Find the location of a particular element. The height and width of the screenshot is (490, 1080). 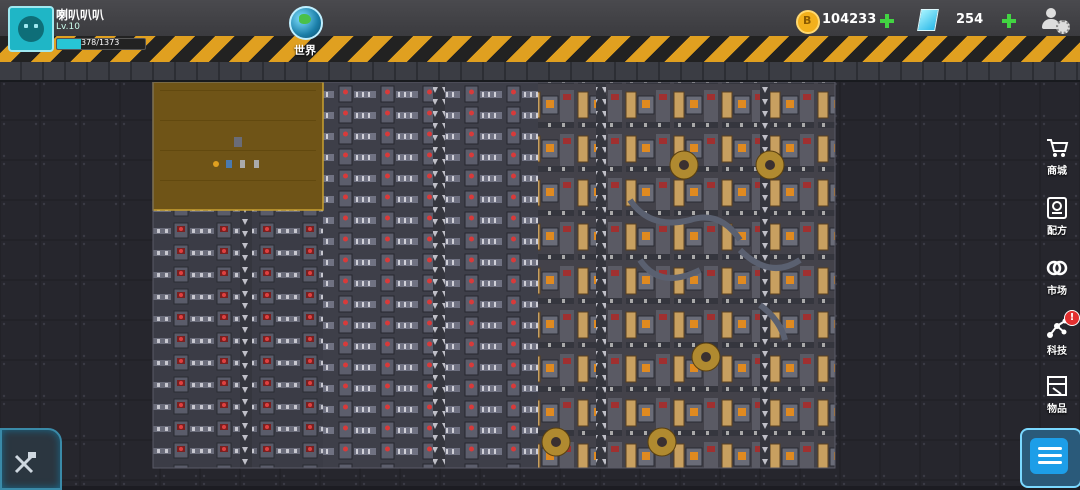

menu-label: 商城 is located at coordinates (1057, 171).